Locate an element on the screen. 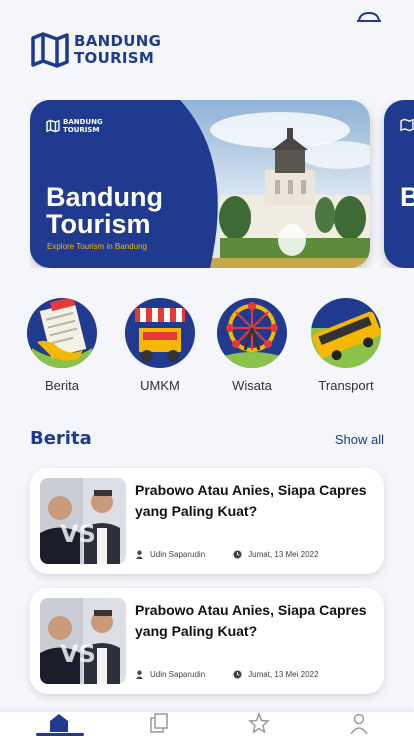 This screenshot has height=736, width=414. bus-icon is located at coordinates (346, 333).